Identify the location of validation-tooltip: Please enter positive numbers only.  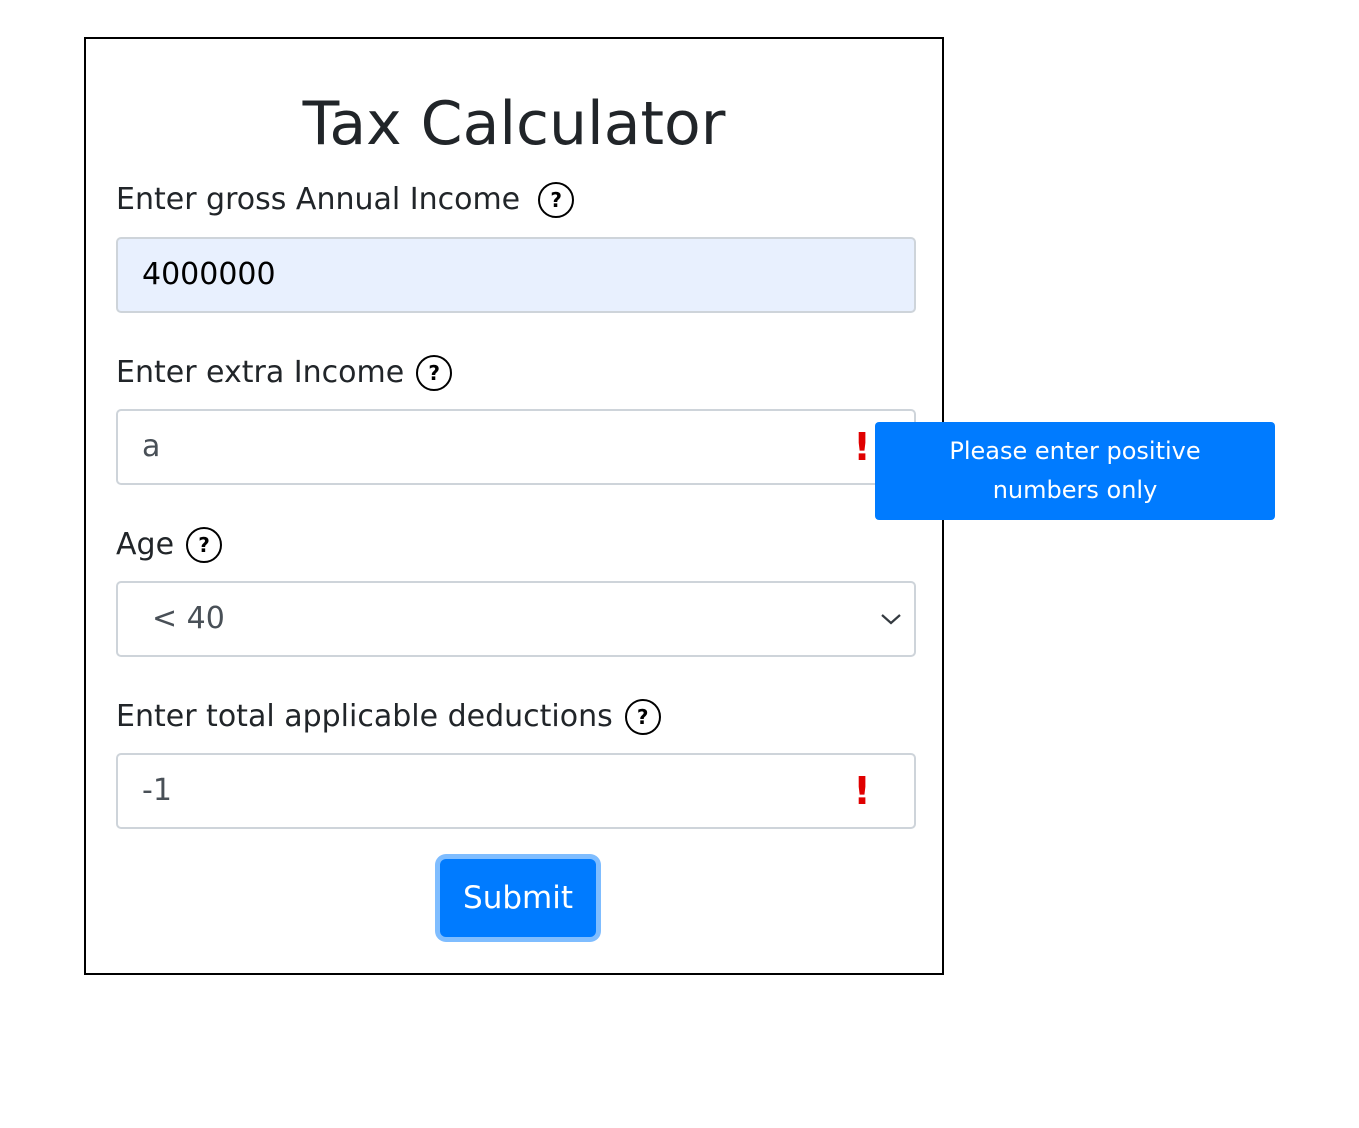
(1075, 471).